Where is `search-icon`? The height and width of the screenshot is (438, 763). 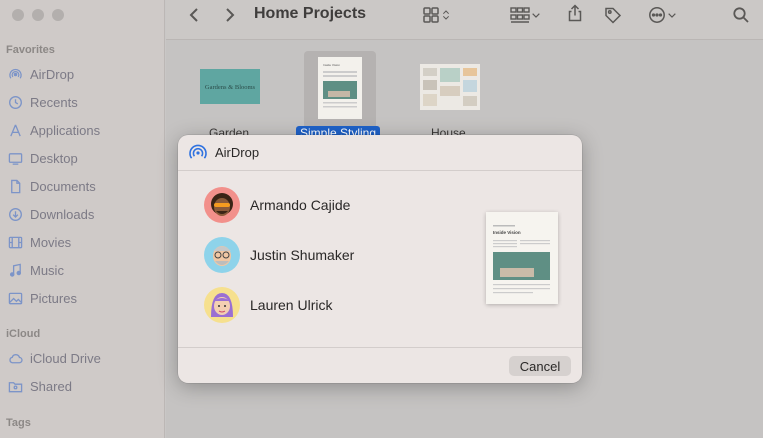 search-icon is located at coordinates (741, 15).